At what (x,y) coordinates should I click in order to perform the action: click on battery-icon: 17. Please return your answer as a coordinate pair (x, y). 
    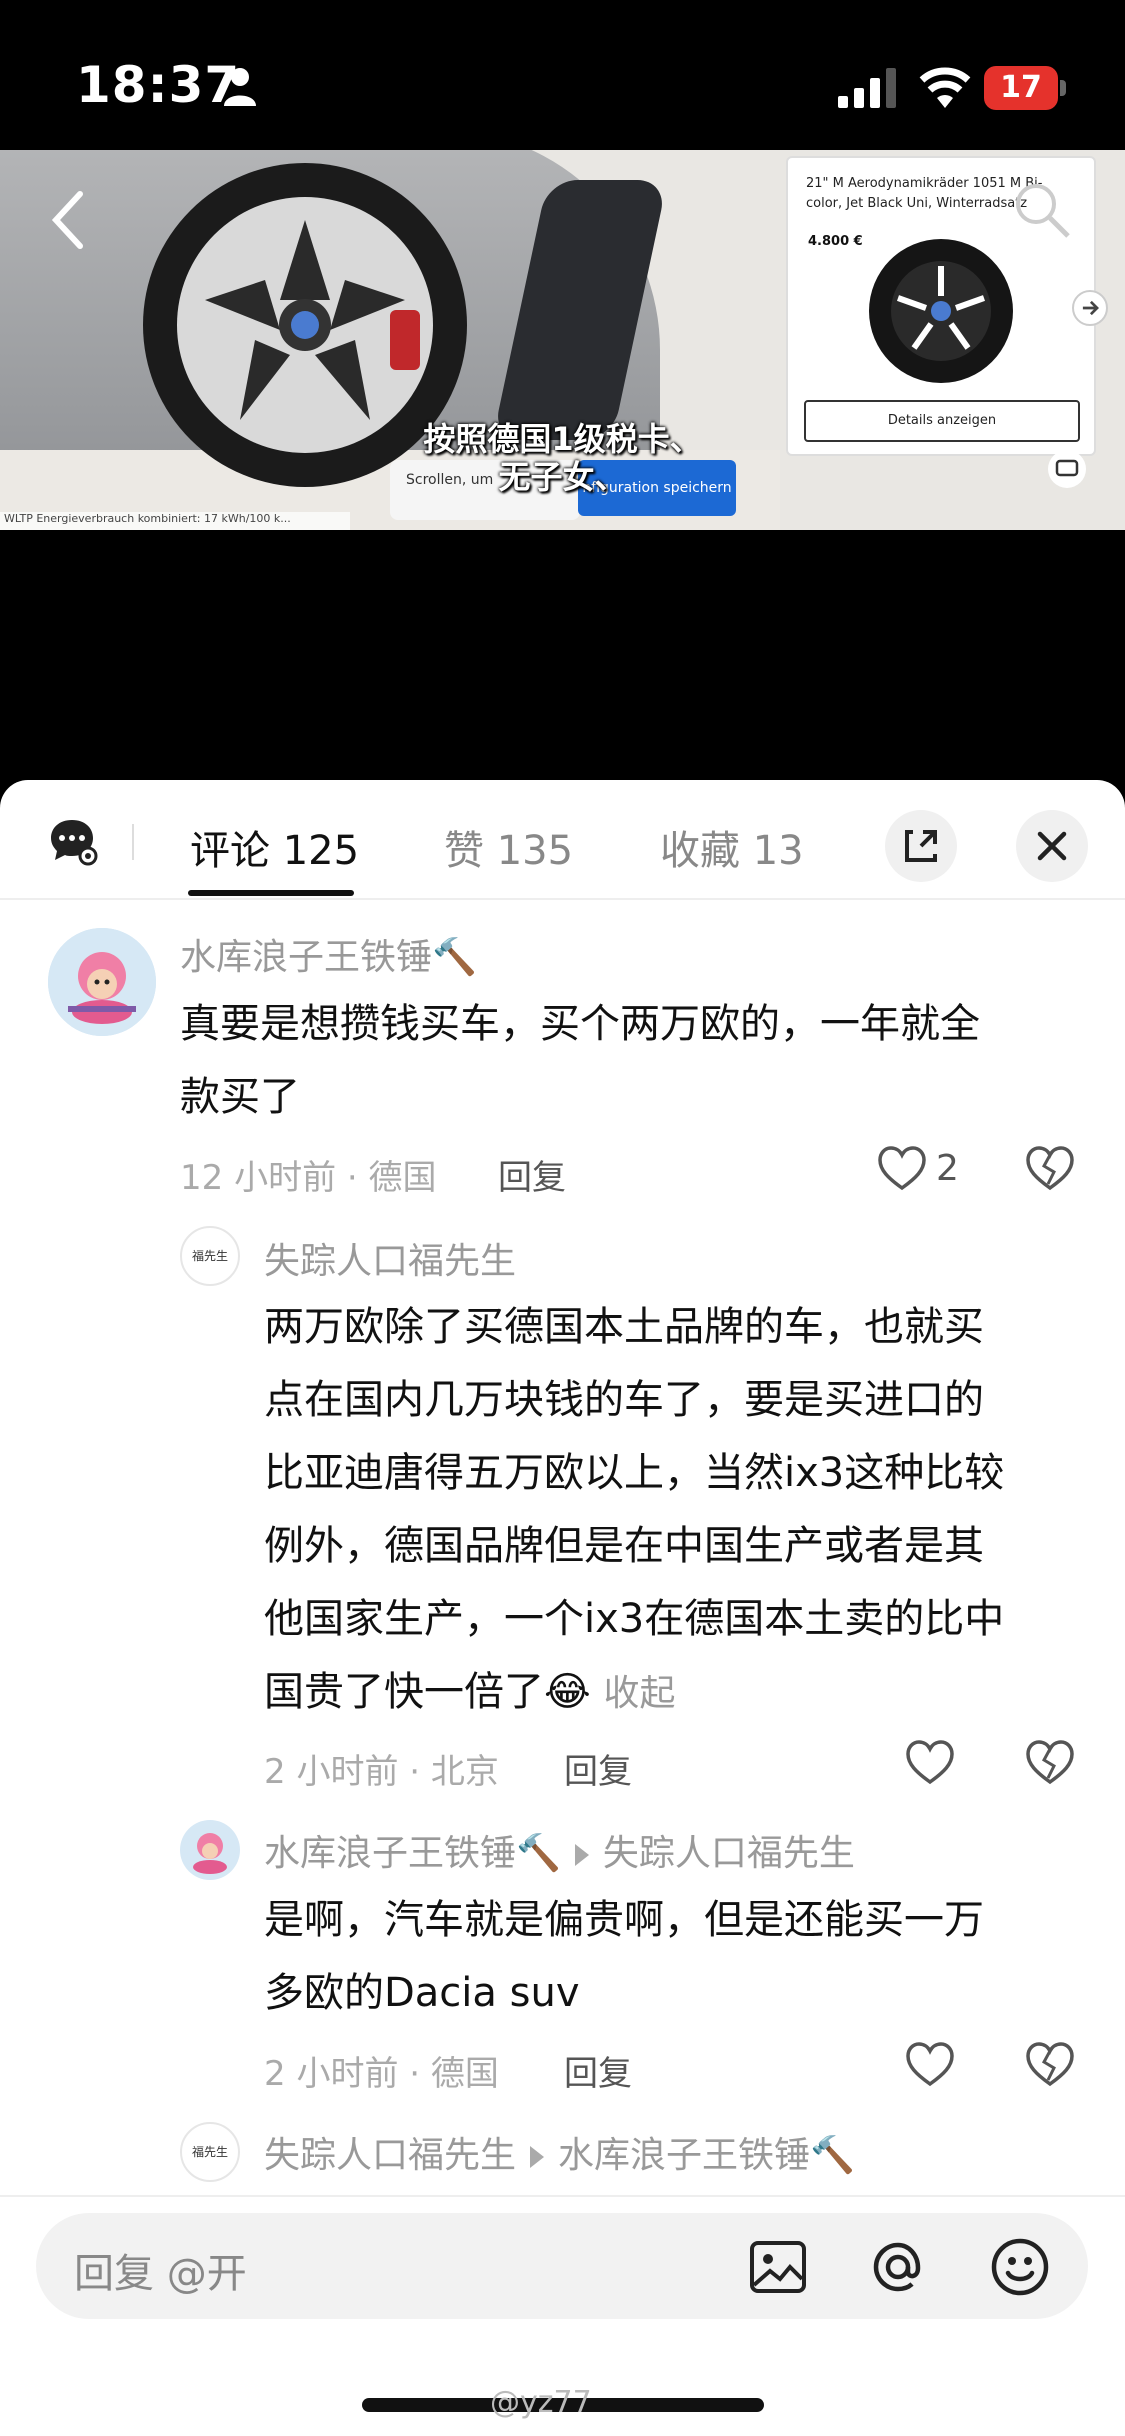
    Looking at the image, I should click on (1025, 88).